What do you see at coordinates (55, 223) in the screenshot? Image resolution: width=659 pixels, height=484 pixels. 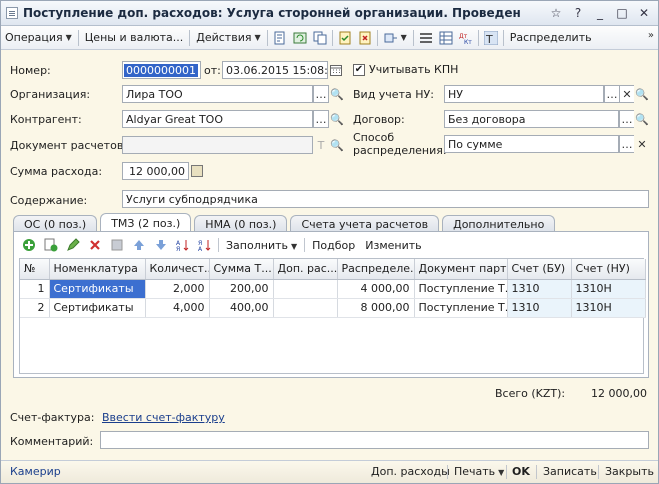 I see `tab-fixed-assets: ОС (0 поз.)` at bounding box center [55, 223].